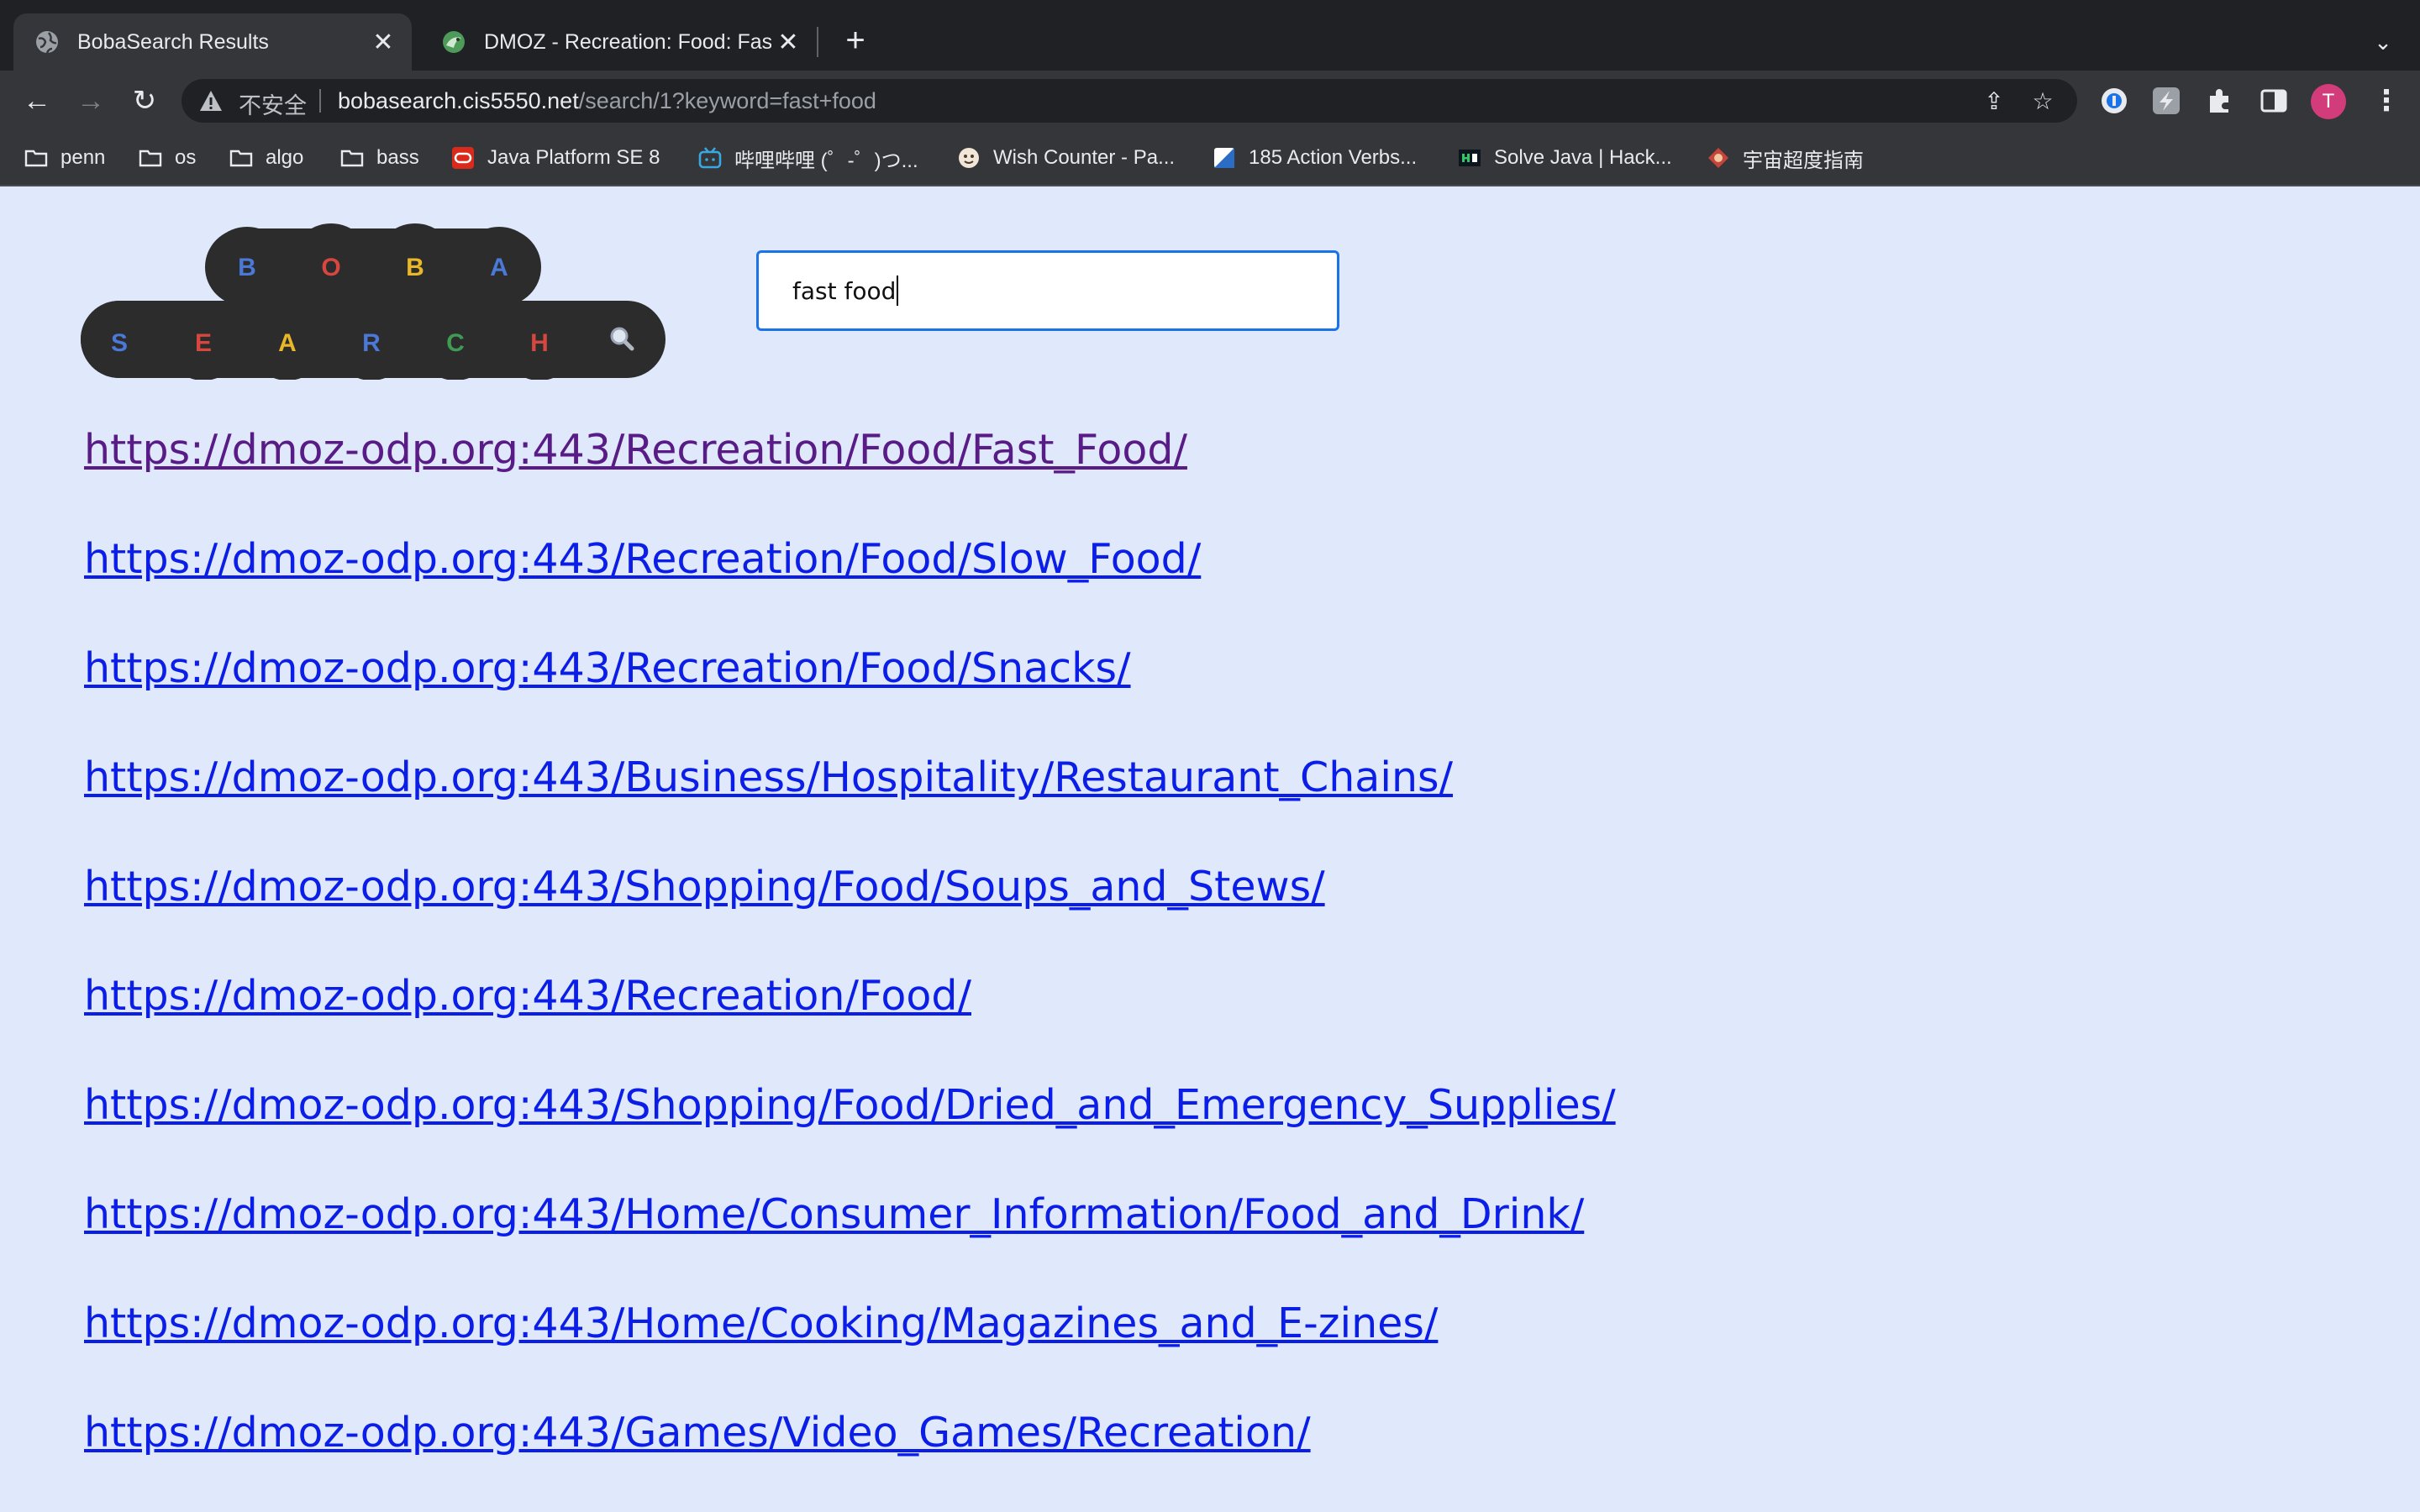 This screenshot has width=2420, height=1512. What do you see at coordinates (144, 100) in the screenshot?
I see `reload-icon: ↻` at bounding box center [144, 100].